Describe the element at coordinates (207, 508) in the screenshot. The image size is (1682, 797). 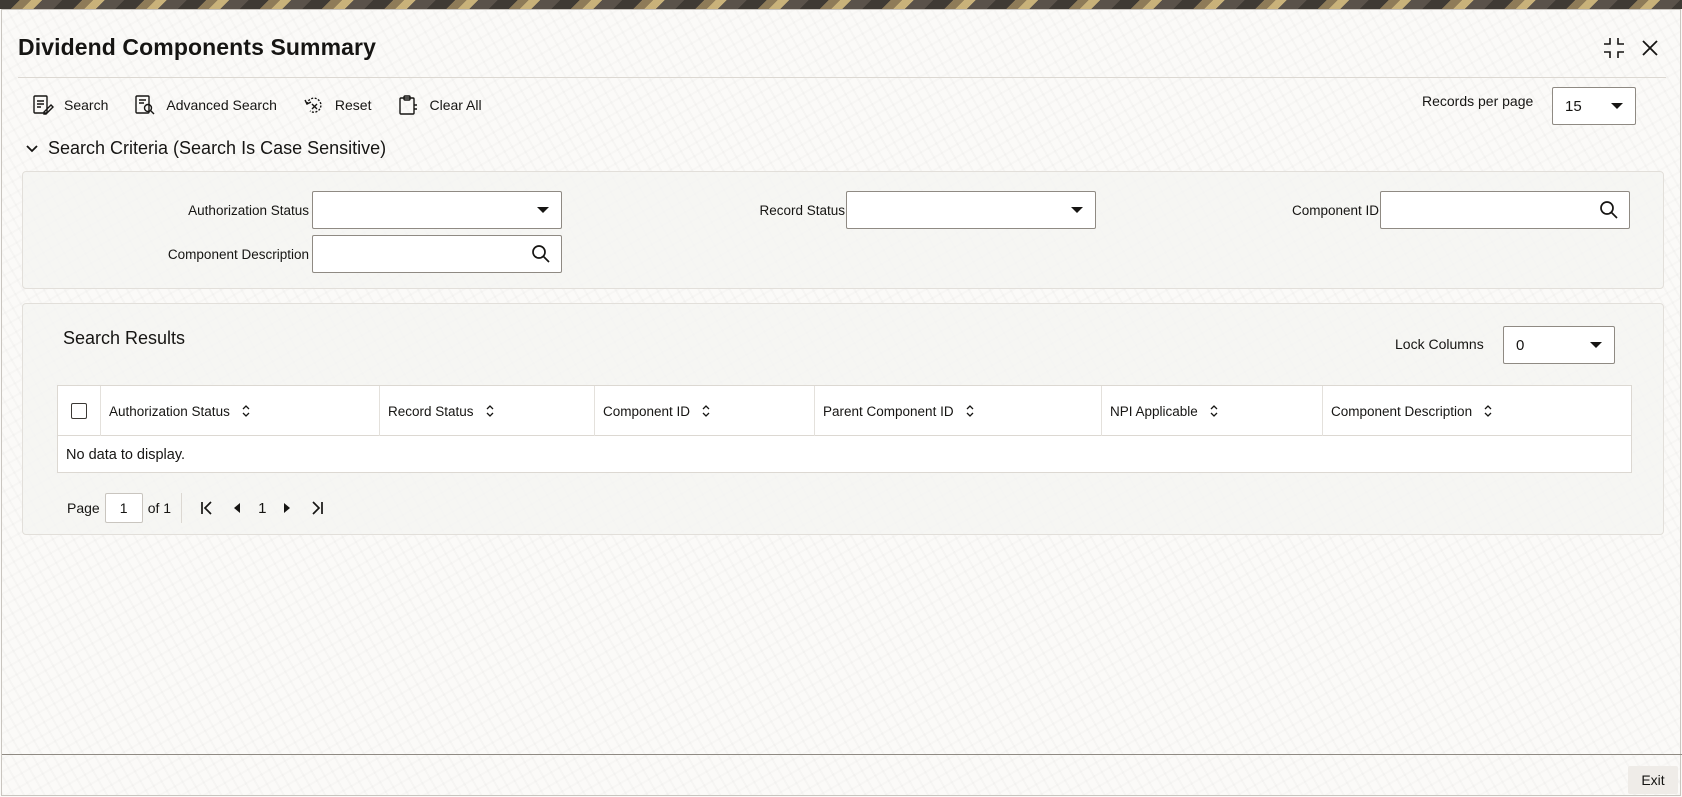
I see `first-page-icon` at that location.